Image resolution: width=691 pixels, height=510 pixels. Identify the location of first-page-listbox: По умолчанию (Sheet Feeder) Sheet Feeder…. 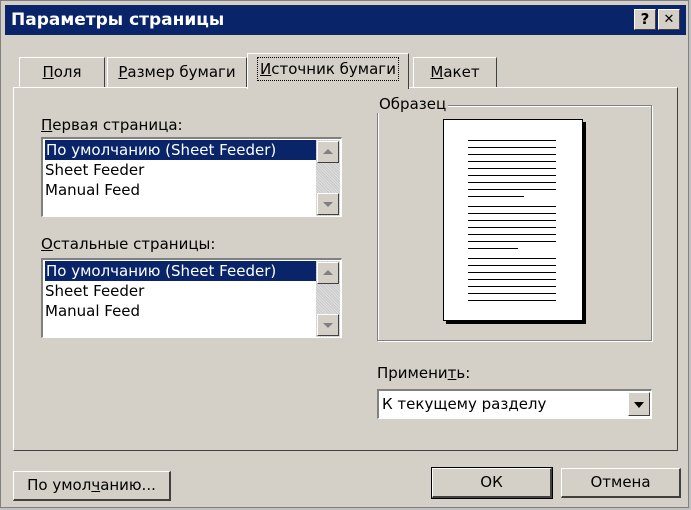
(191, 177).